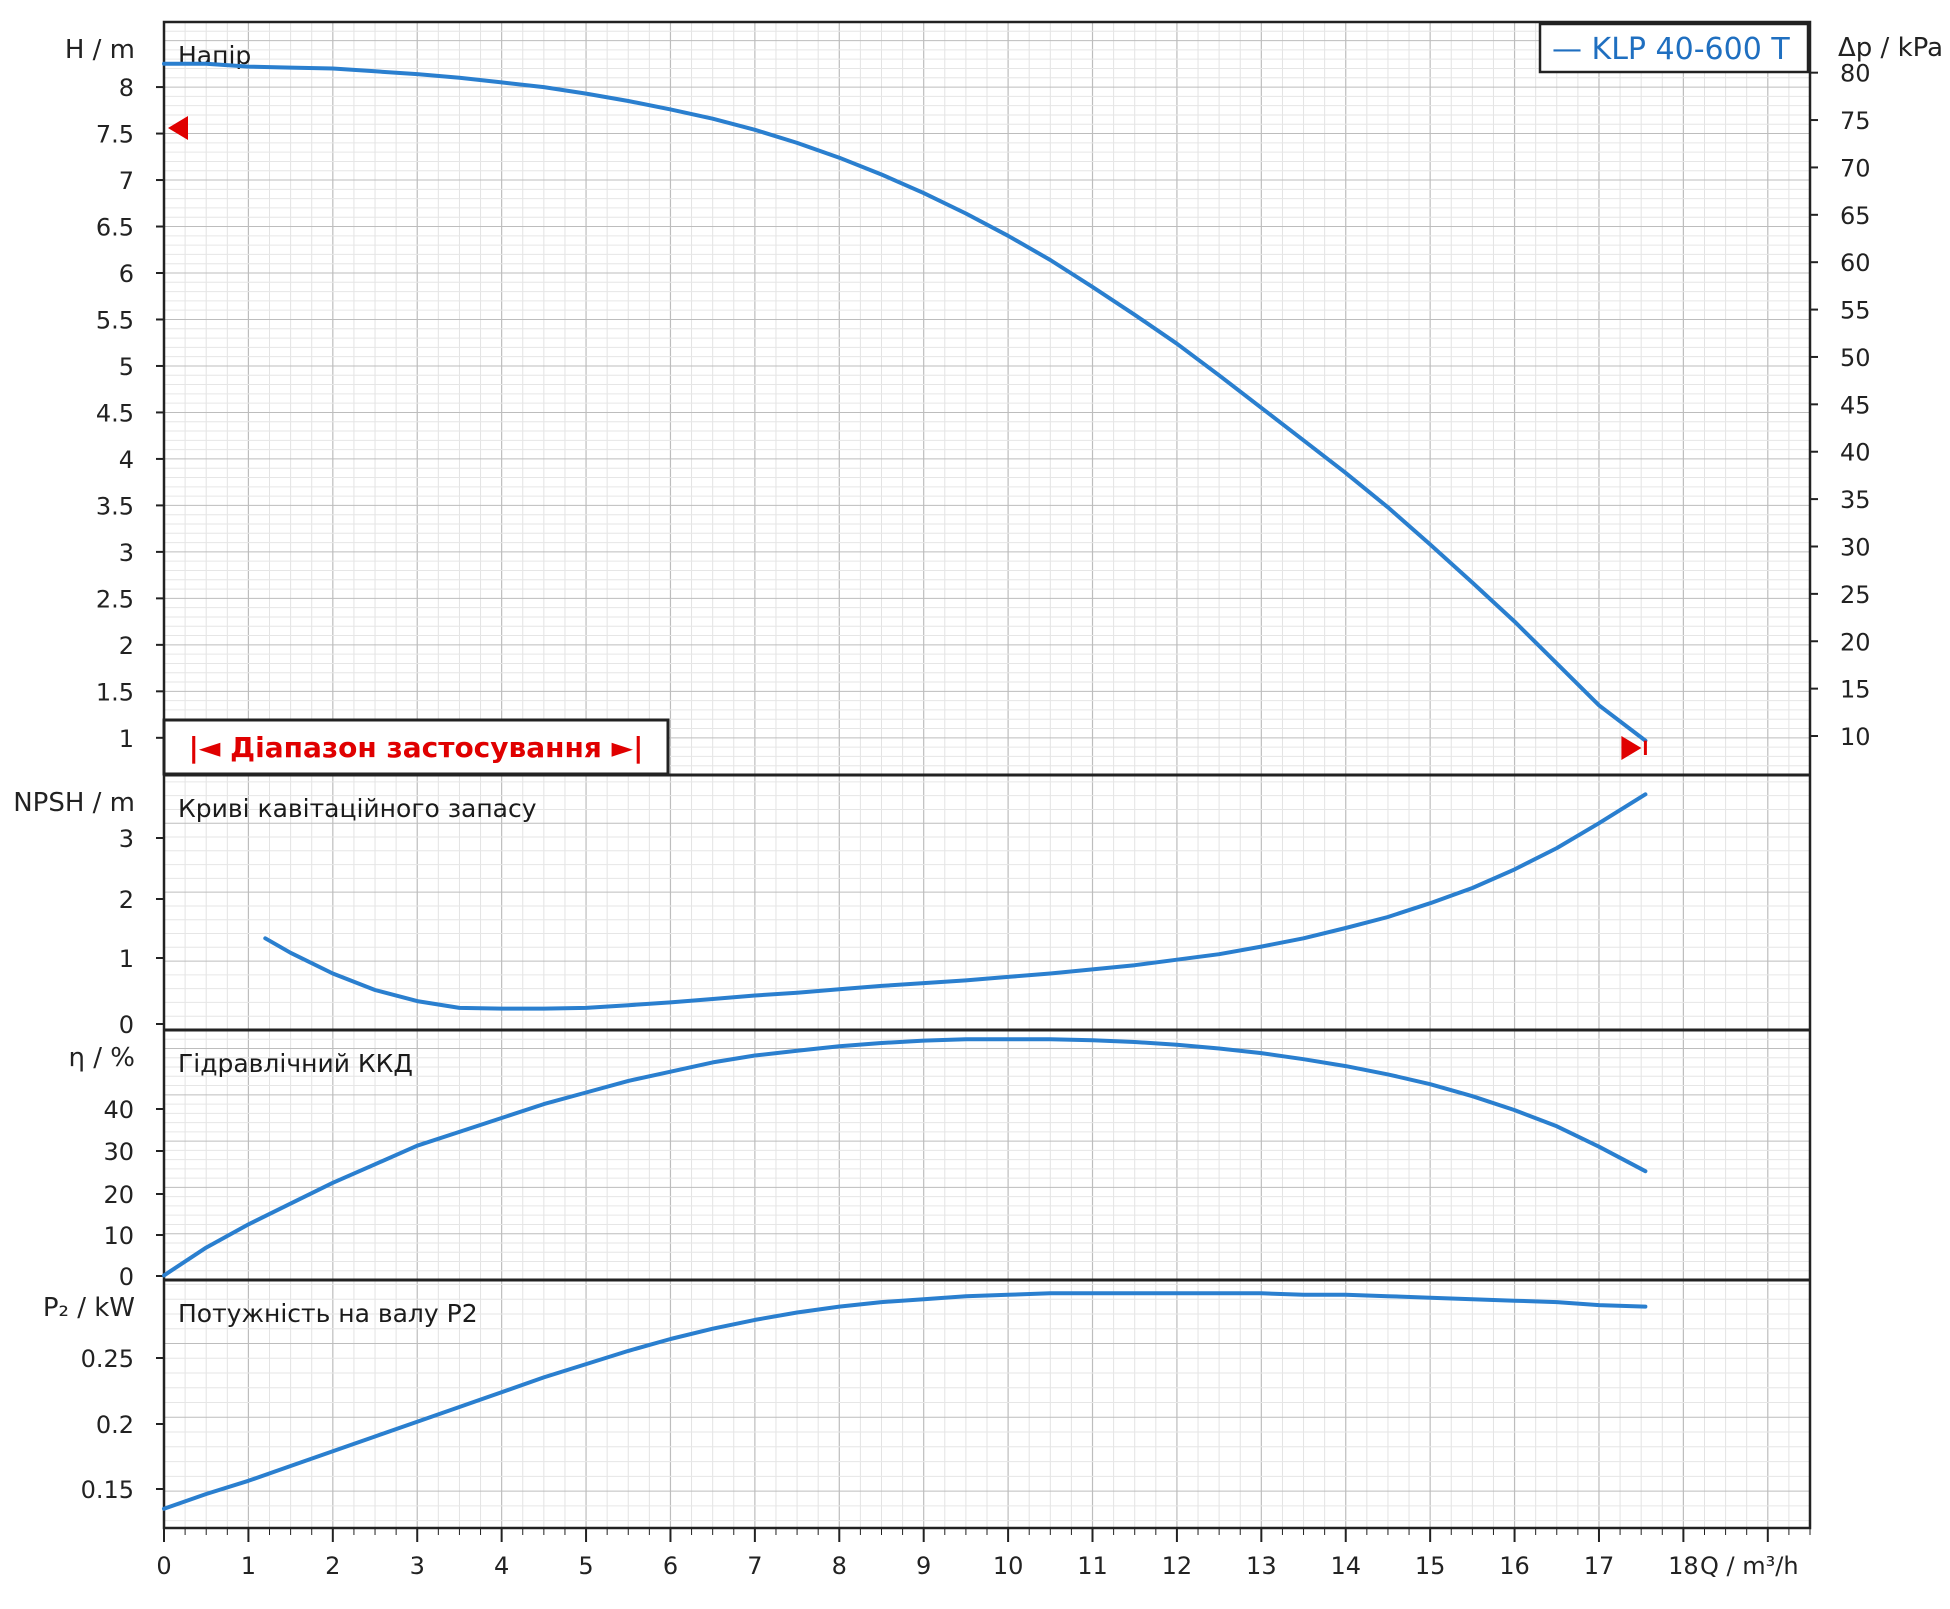  I want to click on legend-entry: — KLP 40-600 T, so click(1671, 49).